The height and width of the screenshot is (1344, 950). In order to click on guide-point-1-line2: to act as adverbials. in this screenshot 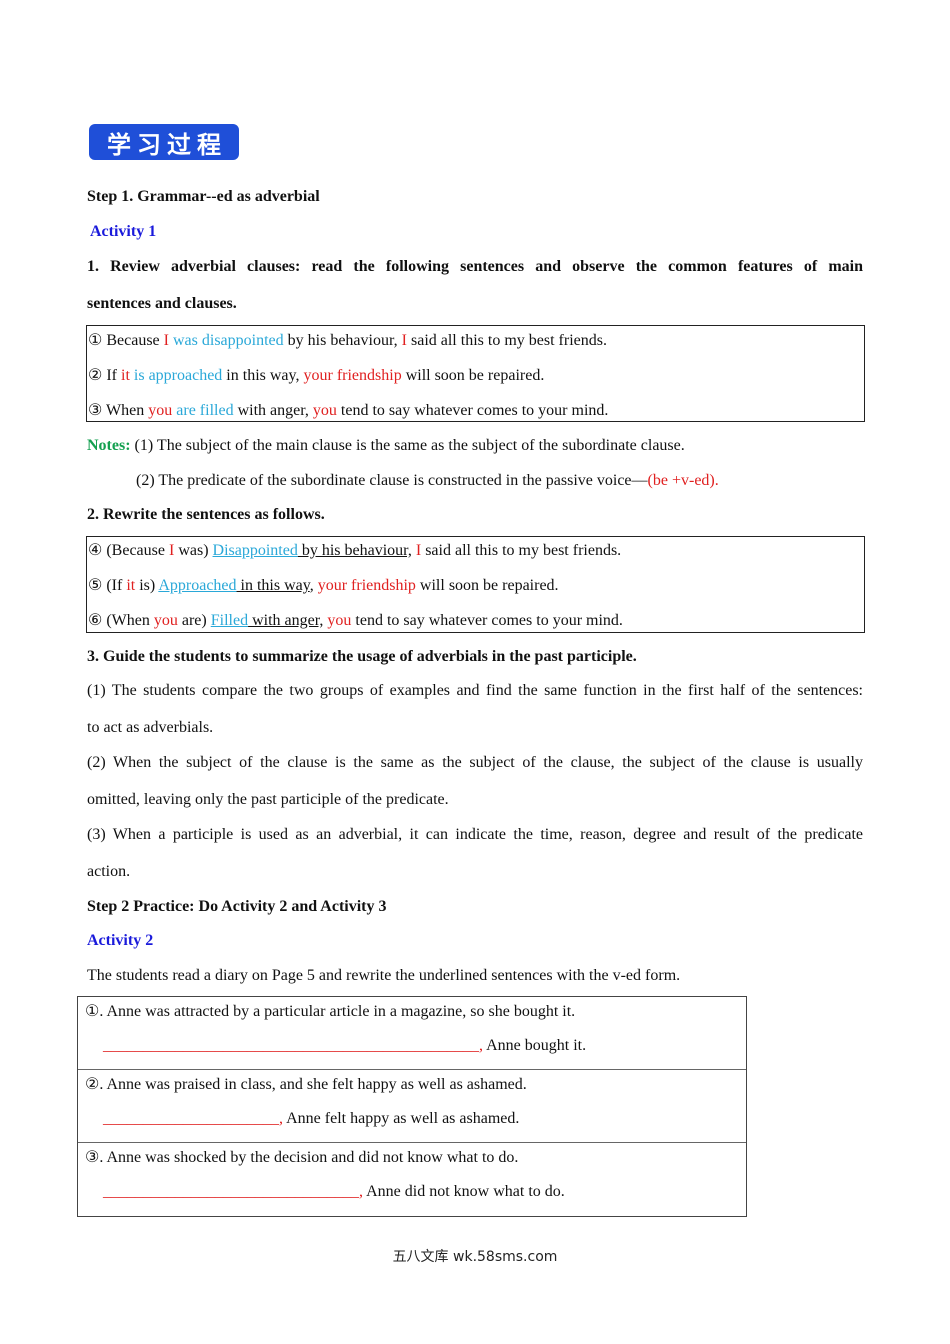, I will do `click(150, 727)`.